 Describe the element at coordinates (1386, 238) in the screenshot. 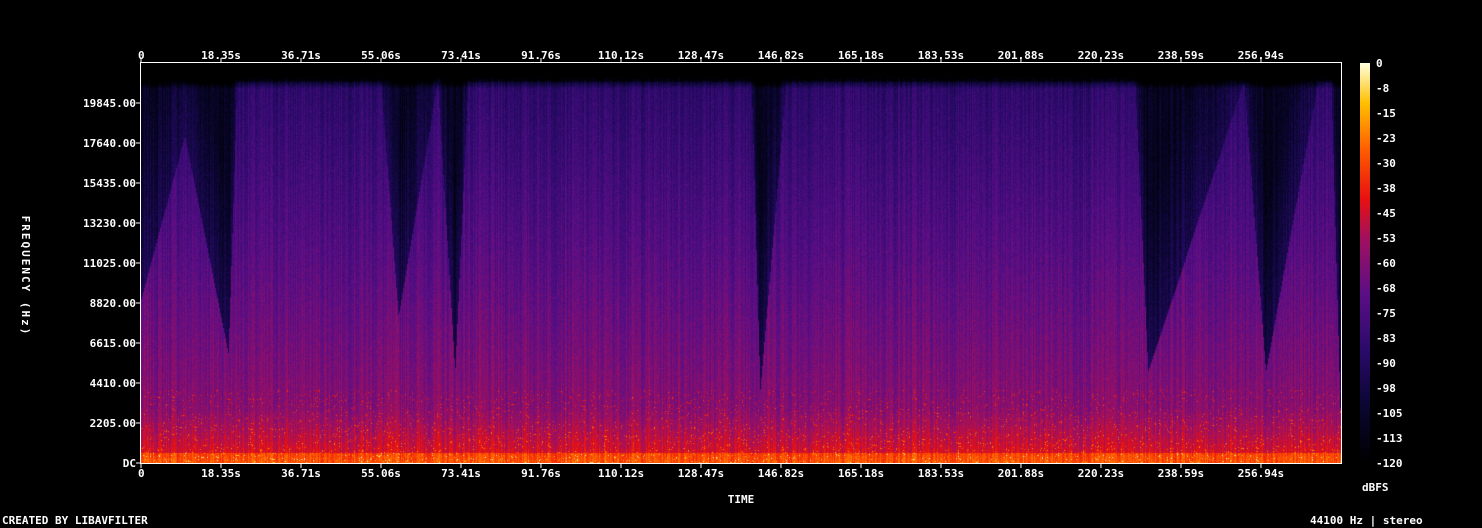

I see `colorbar-tick-label: -53` at that location.